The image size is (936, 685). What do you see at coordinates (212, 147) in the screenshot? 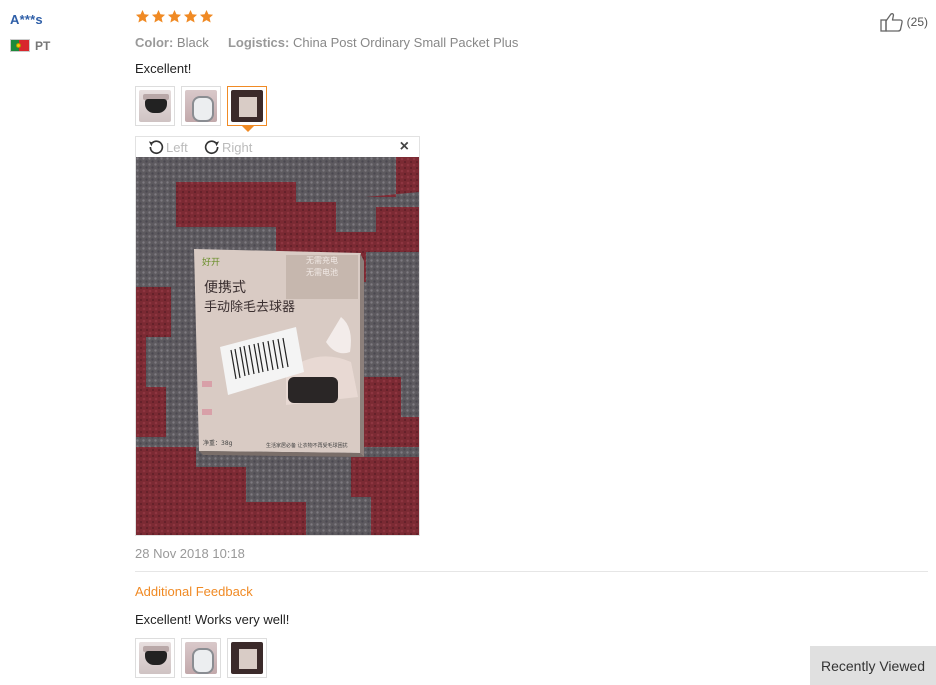
I see `rotate-right-icon` at bounding box center [212, 147].